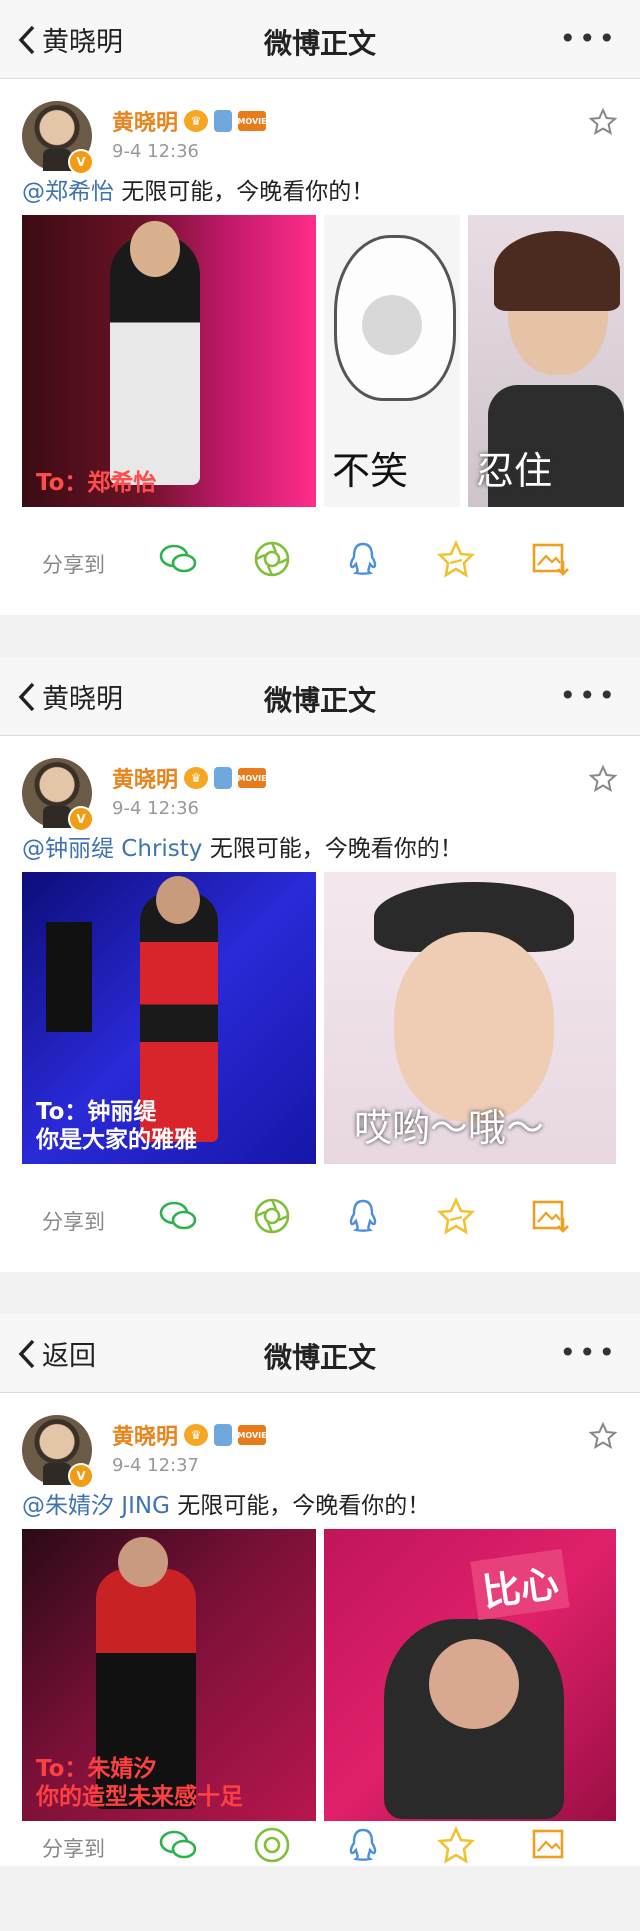 The height and width of the screenshot is (1931, 640). What do you see at coordinates (96, 1506) in the screenshot?
I see `mention-link: @朱婧汐 JING` at bounding box center [96, 1506].